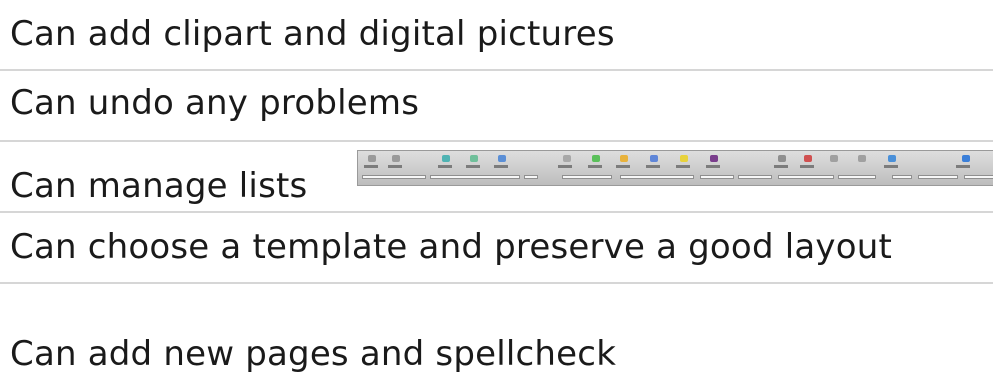 This screenshot has height=374, width=993. Describe the element at coordinates (312, 34) in the screenshot. I see `list-item-label: Can add clipart and digital pictures` at that location.